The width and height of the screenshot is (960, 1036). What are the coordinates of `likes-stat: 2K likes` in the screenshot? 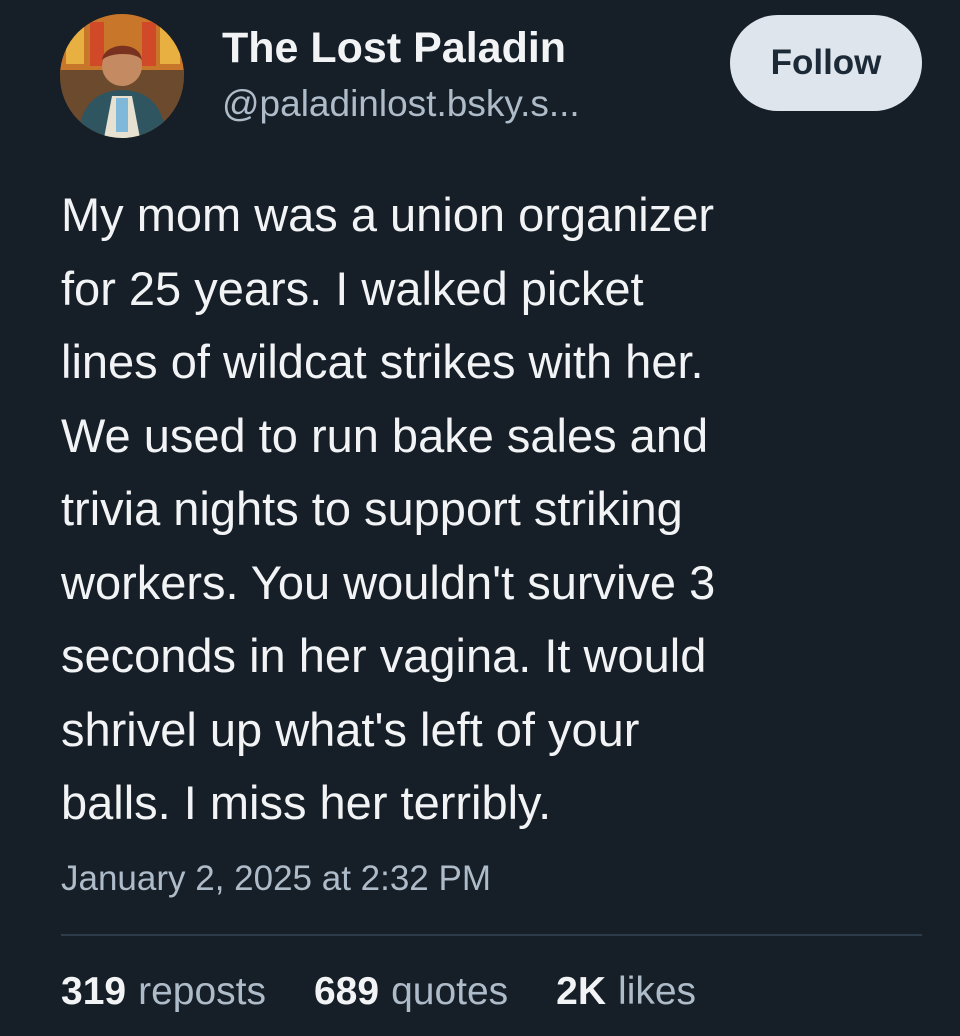 It's located at (626, 992).